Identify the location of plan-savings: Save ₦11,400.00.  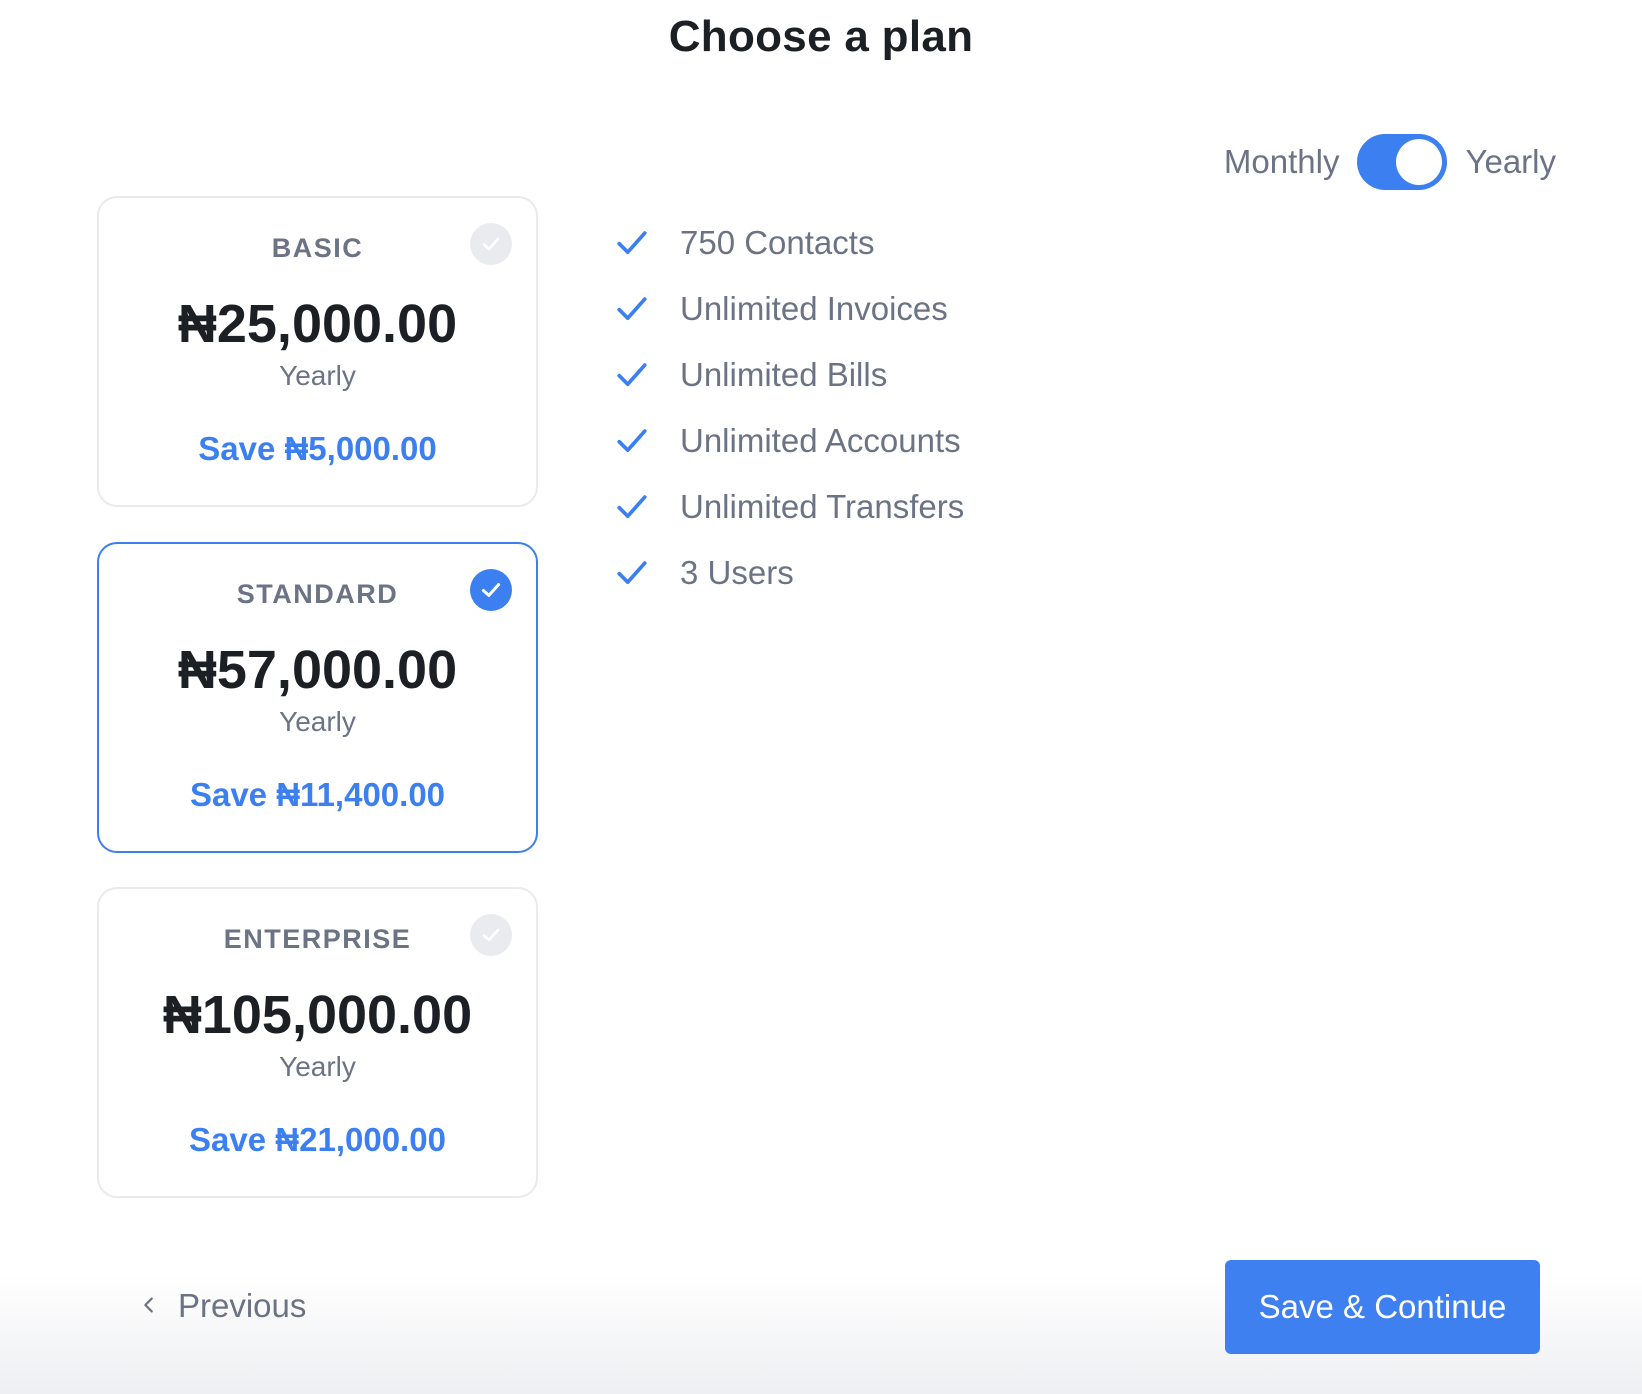
(317, 794).